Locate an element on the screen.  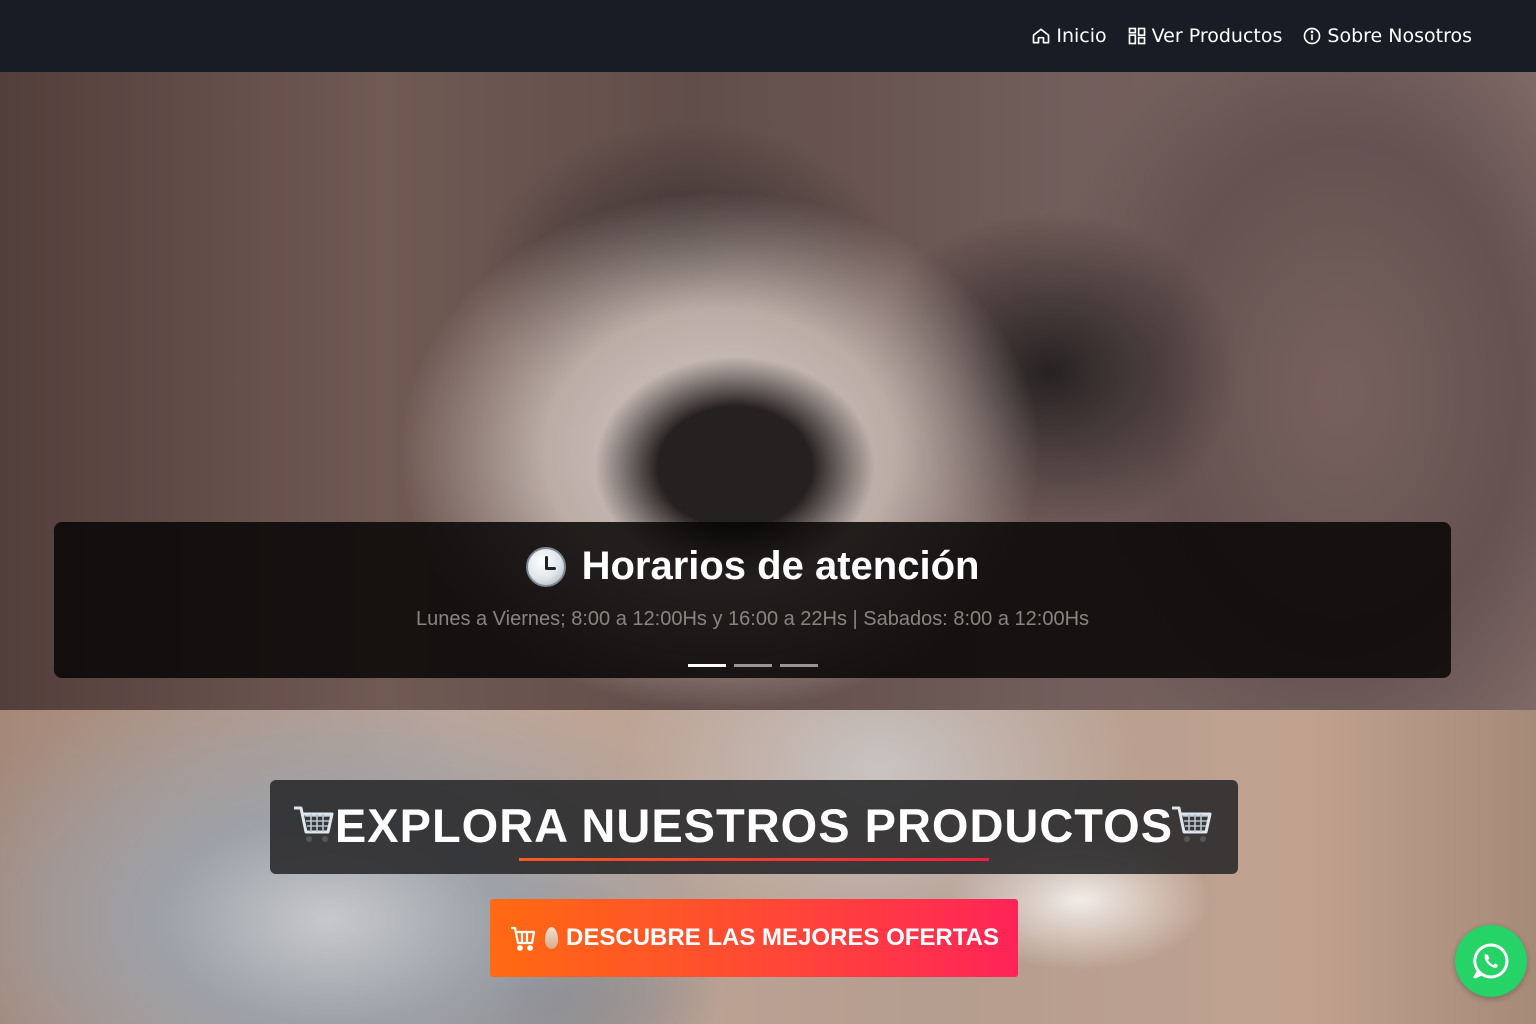
caption-heading: Horarios de atención is located at coordinates (752, 566).